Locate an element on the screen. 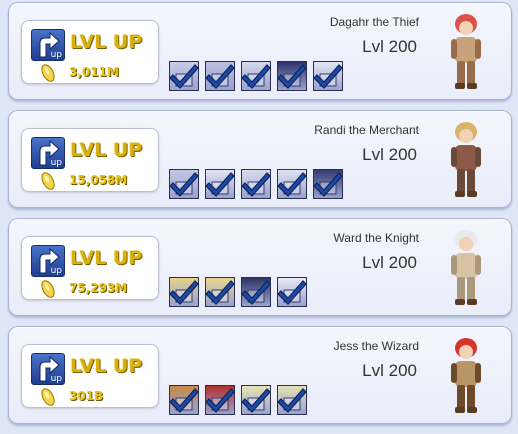 This screenshot has width=518, height=434. level-up-button: up LVL UP 301B is located at coordinates (90, 376).